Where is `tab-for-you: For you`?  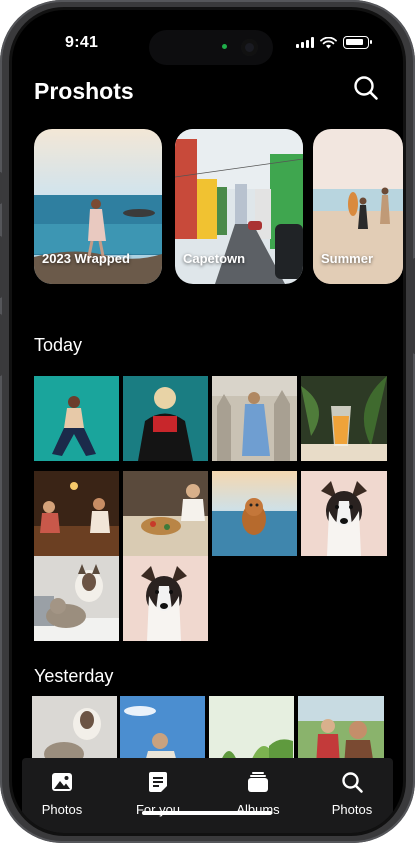
tab-for-you: For you is located at coordinates (158, 793).